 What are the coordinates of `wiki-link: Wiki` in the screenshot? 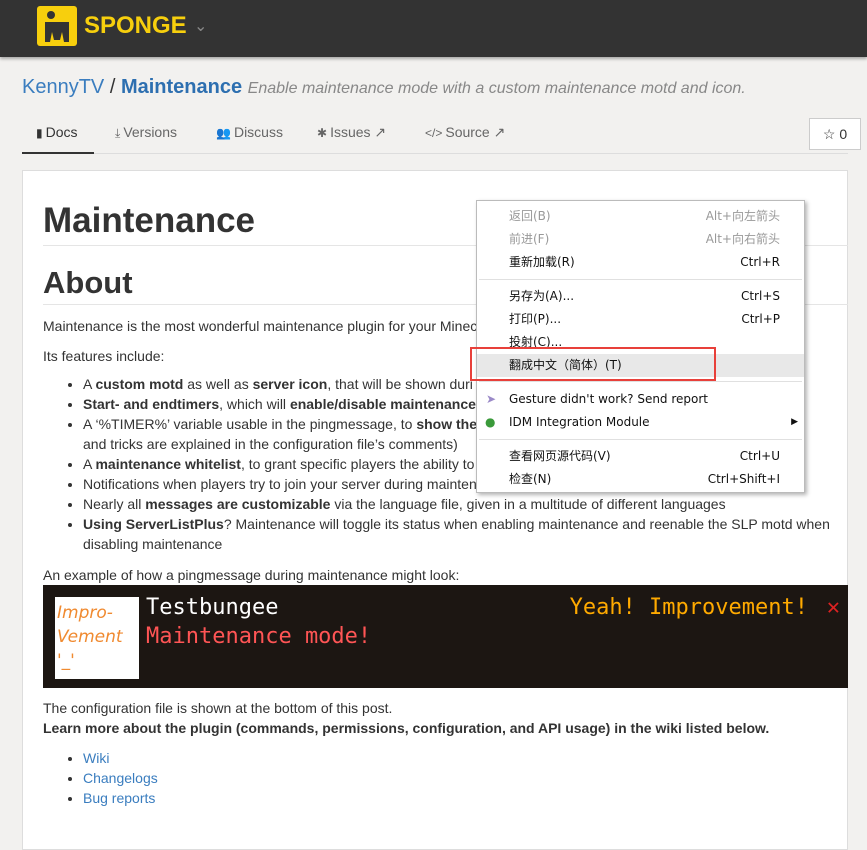 It's located at (96, 758).